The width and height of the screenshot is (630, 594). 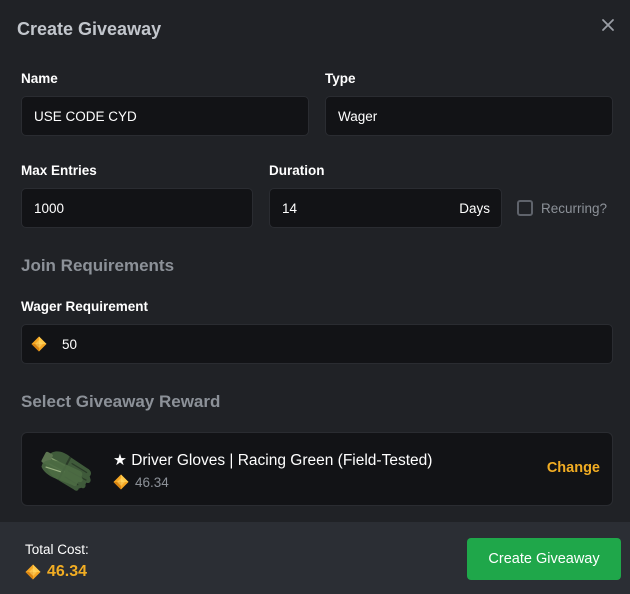 I want to click on name-label: Name, so click(x=39, y=78).